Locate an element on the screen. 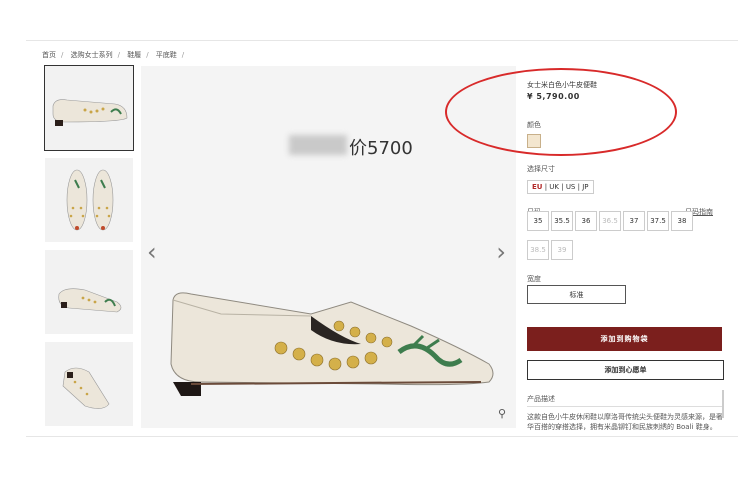  size-option: 35.5 is located at coordinates (562, 221).